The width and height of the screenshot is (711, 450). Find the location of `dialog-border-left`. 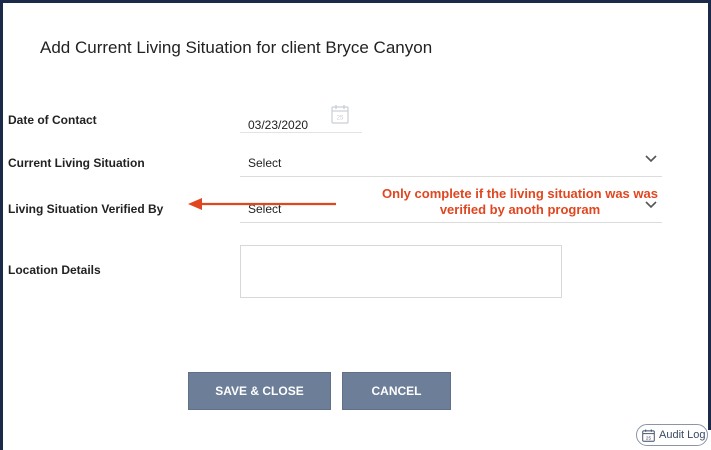

dialog-border-left is located at coordinates (1, 225).